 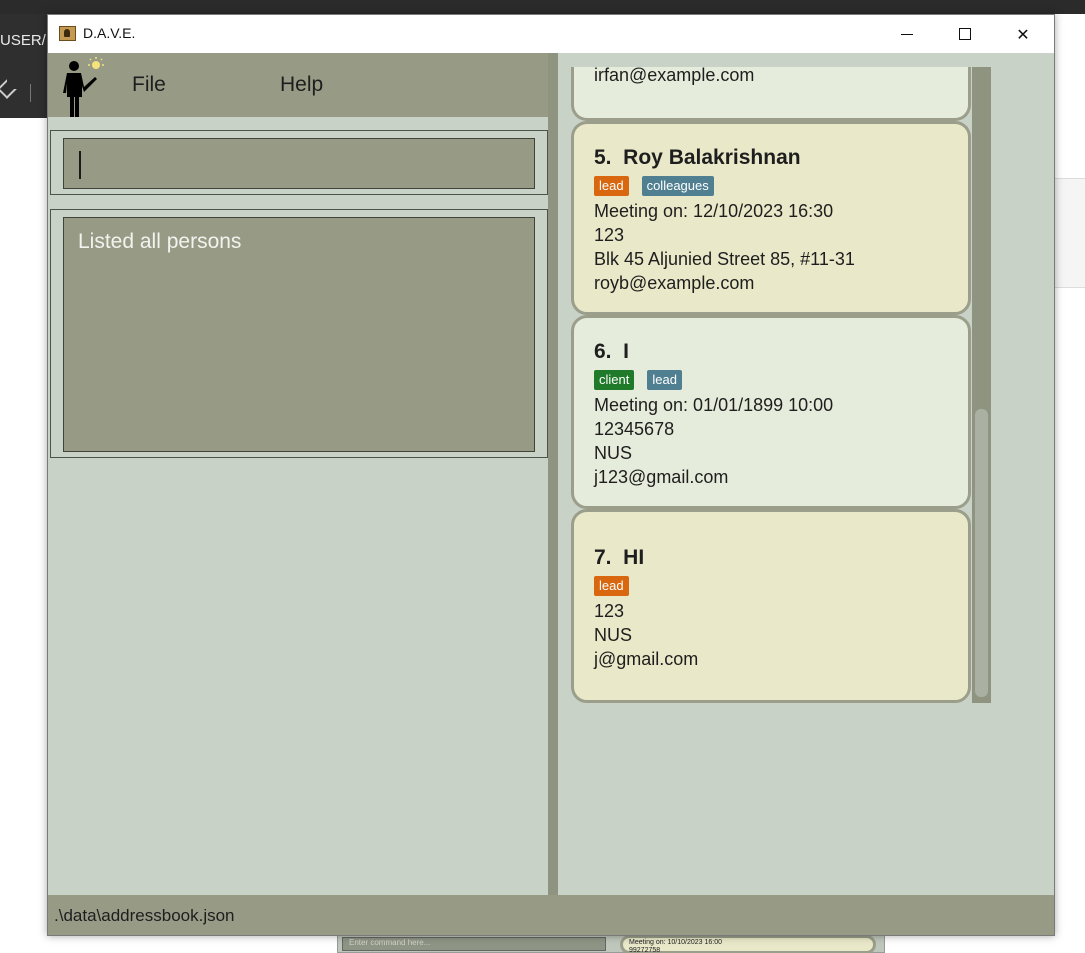 I want to click on menu-help: Help, so click(x=301, y=85).